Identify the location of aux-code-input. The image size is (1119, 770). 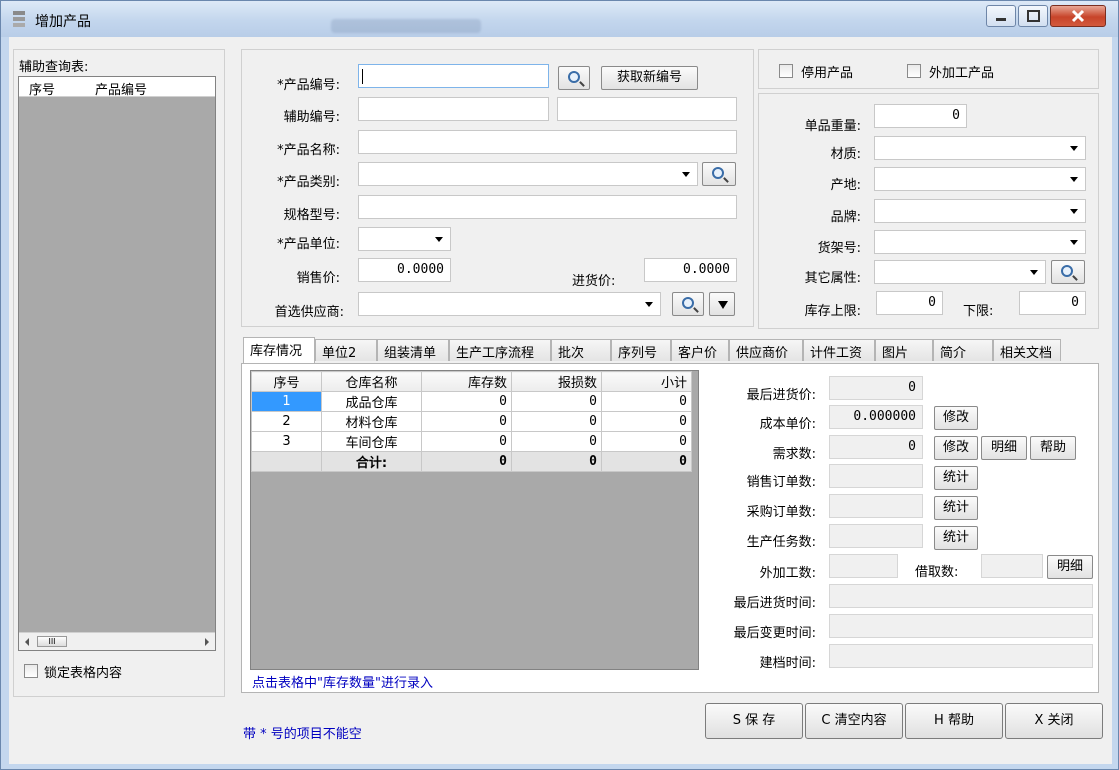
(453, 109).